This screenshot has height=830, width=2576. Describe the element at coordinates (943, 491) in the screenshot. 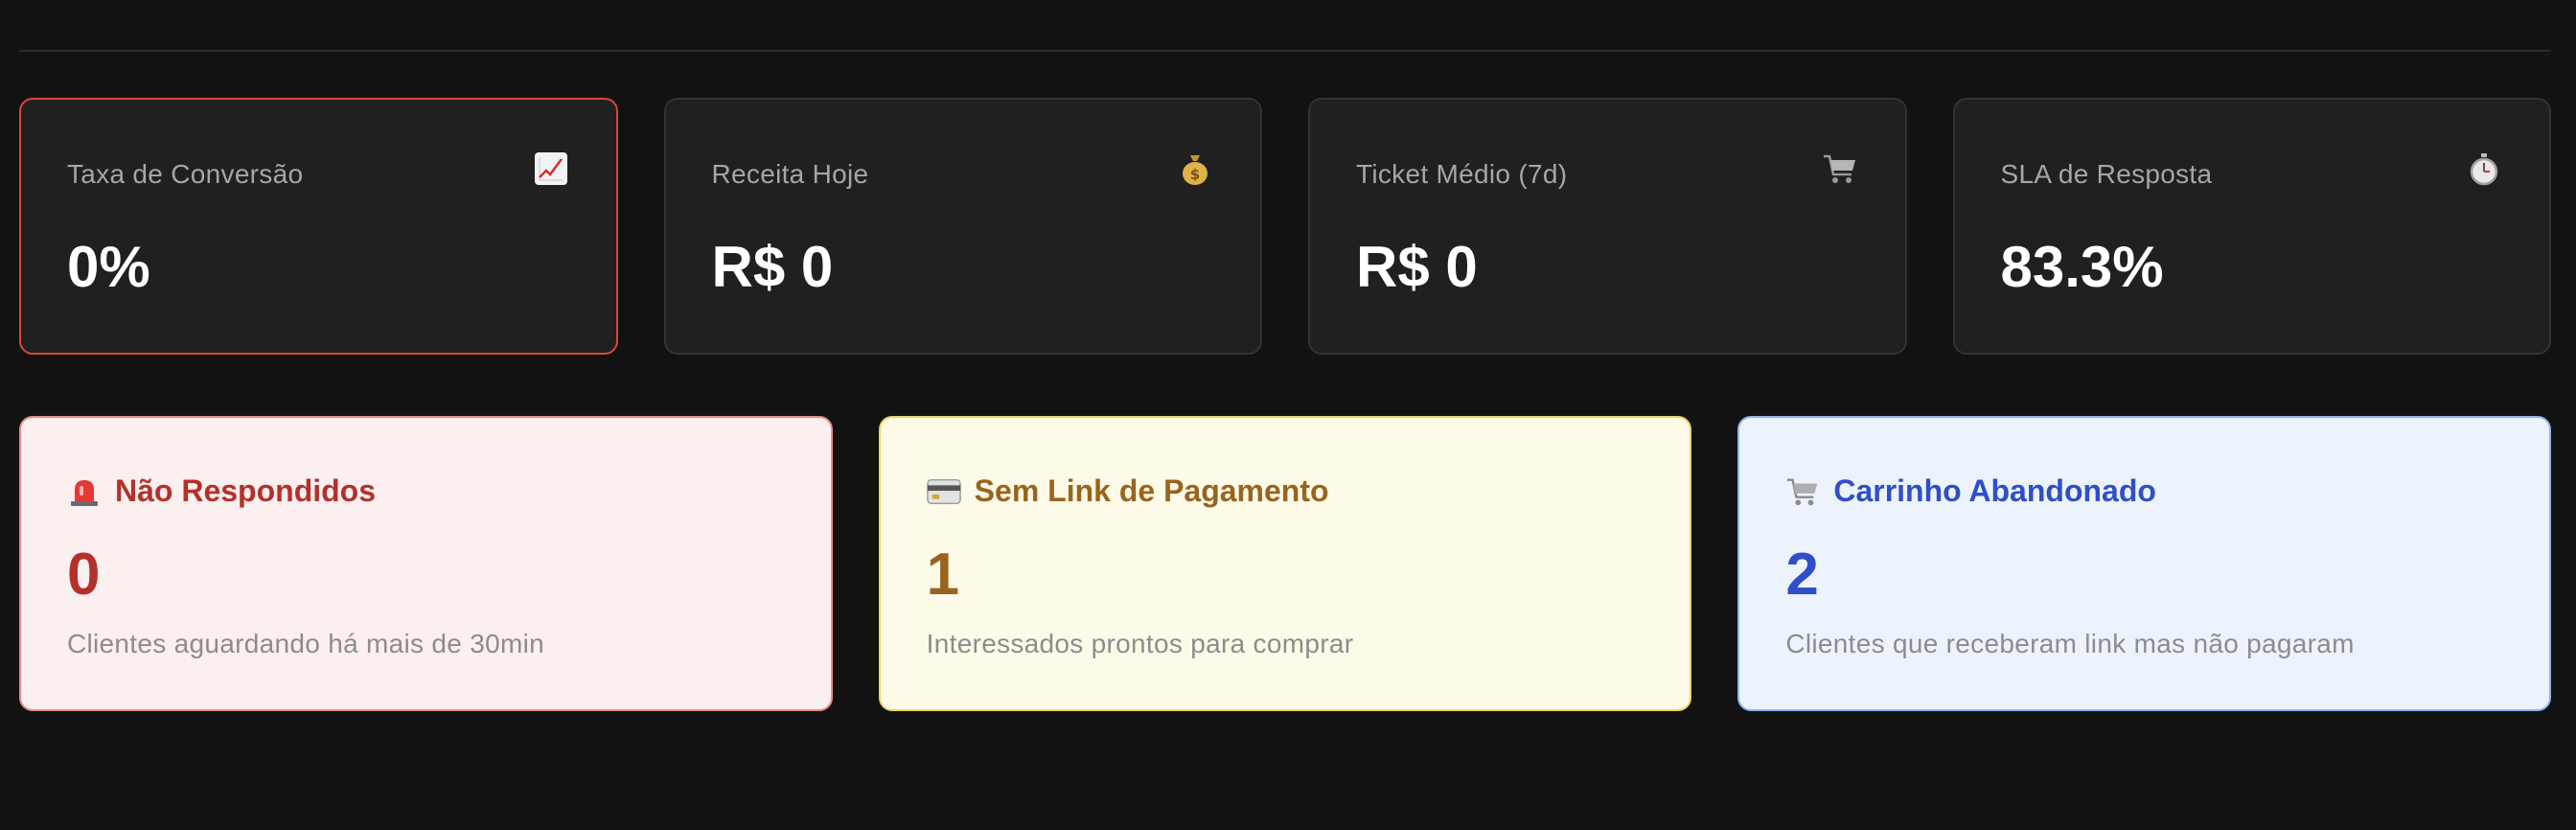

I see `credit-card-icon` at that location.